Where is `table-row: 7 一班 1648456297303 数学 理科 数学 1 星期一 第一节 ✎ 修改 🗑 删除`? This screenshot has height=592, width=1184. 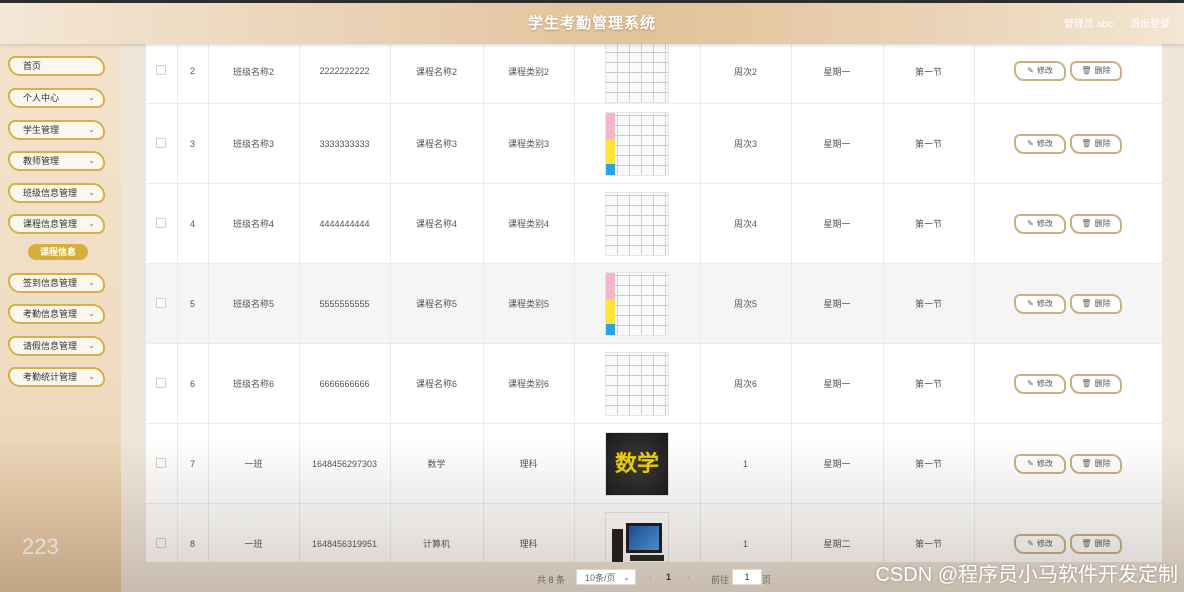 table-row: 7 一班 1648456297303 数学 理科 数学 1 星期一 第一节 ✎ 修改 🗑 删除 is located at coordinates (654, 463).